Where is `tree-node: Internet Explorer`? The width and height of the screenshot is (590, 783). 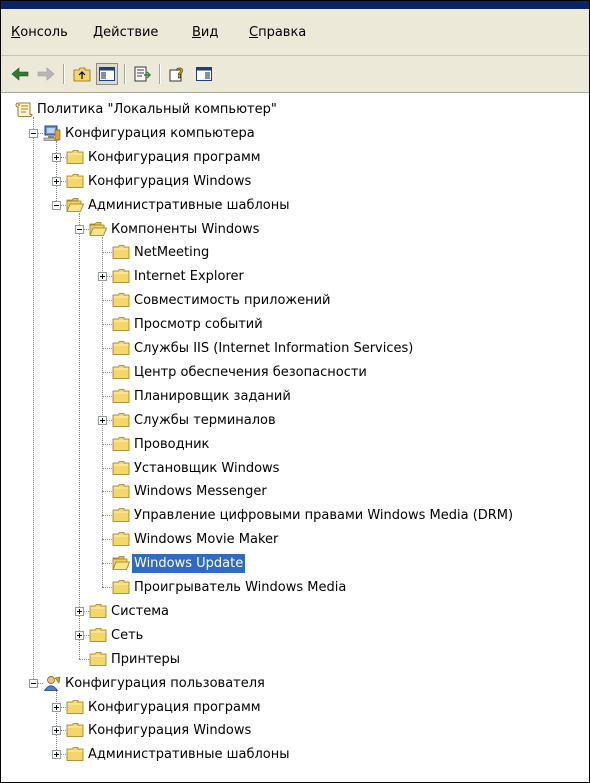 tree-node: Internet Explorer is located at coordinates (189, 276).